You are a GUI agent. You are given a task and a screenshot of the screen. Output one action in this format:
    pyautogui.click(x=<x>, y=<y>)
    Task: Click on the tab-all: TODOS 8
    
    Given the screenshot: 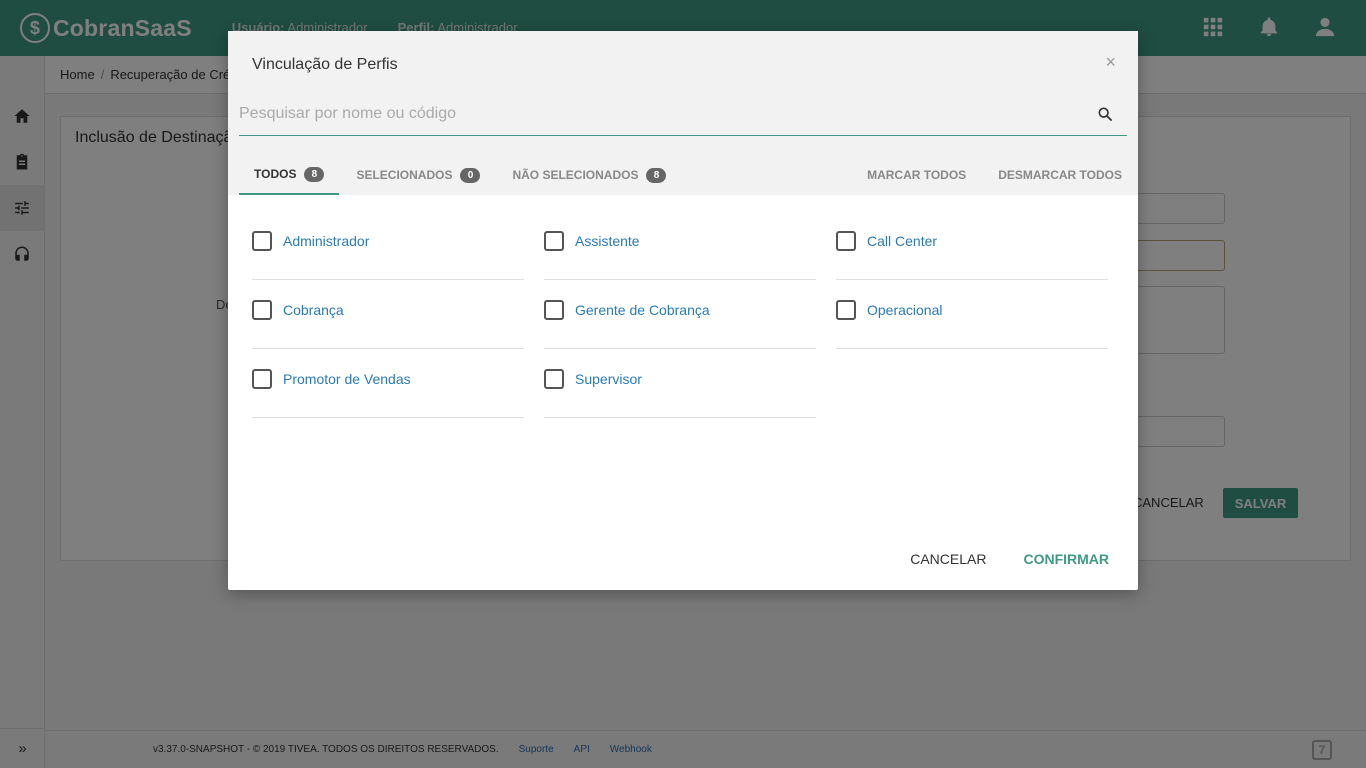 What is the action you would take?
    pyautogui.click(x=289, y=175)
    